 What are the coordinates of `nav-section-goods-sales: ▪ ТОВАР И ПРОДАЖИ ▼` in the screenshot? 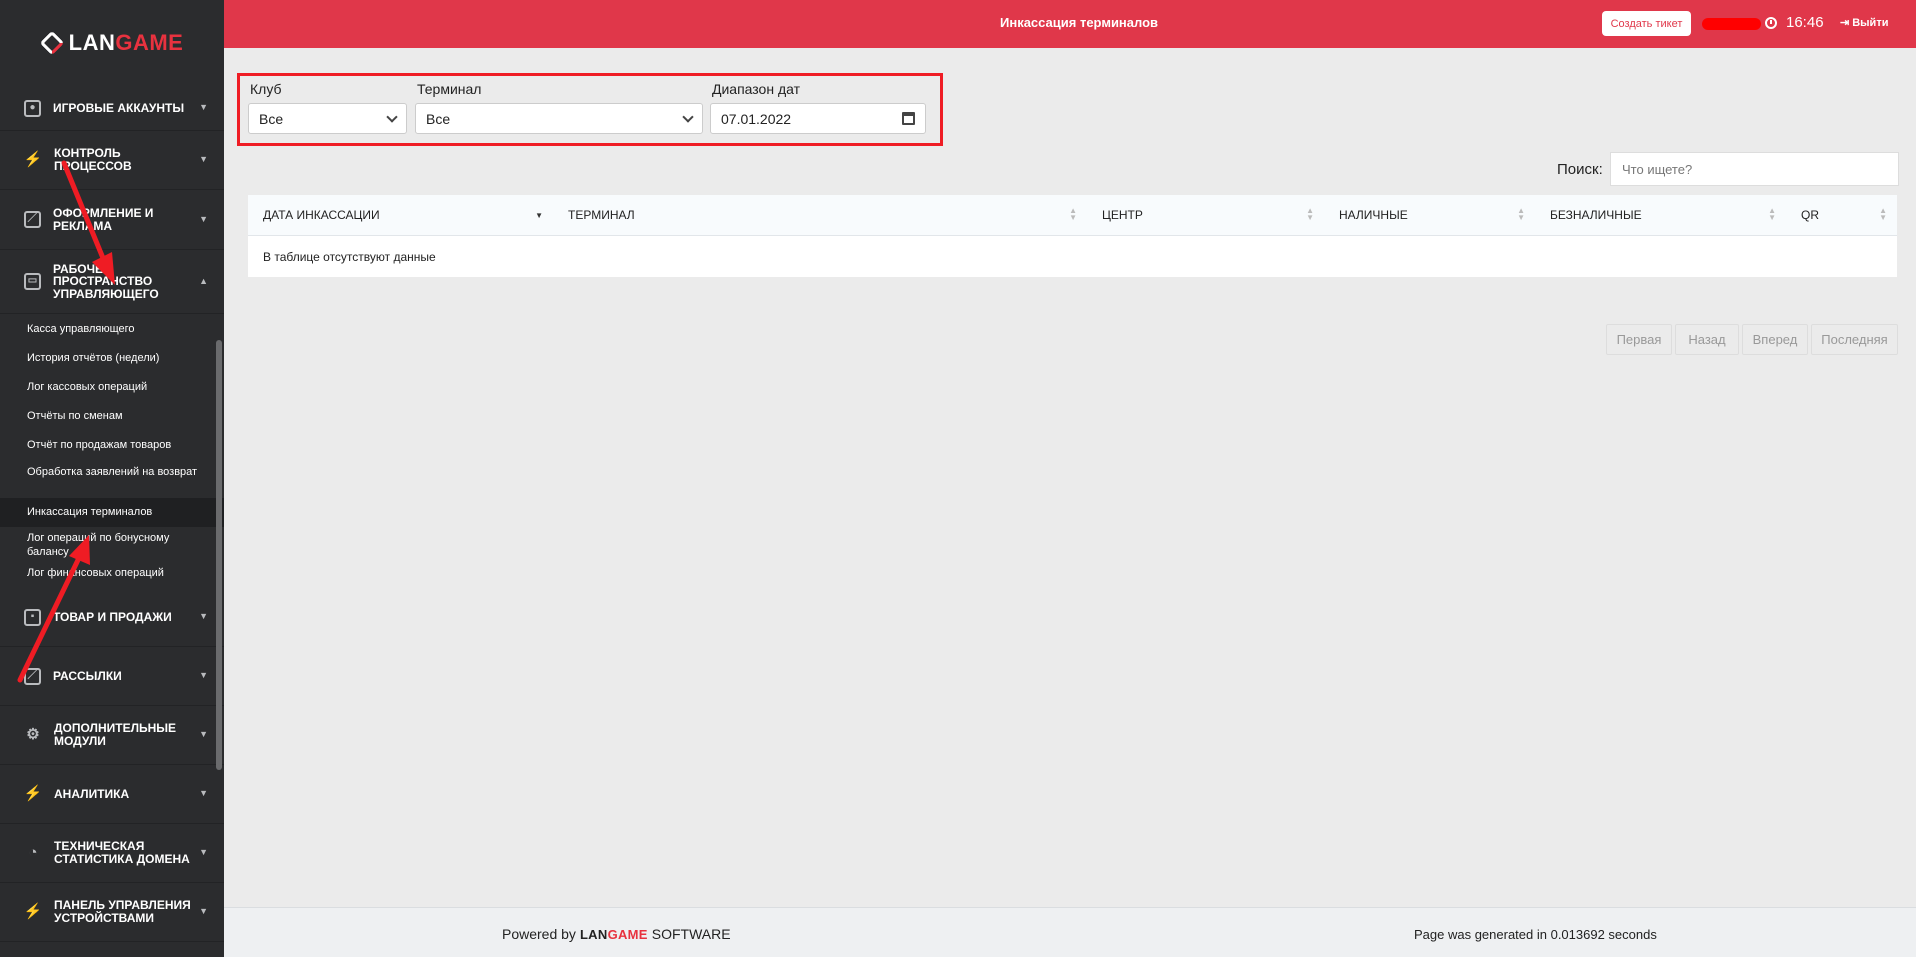 It's located at (112, 617).